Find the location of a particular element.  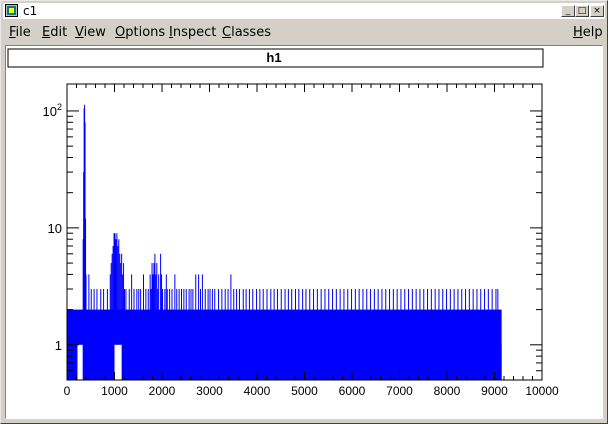

menu-options: Options is located at coordinates (140, 33).